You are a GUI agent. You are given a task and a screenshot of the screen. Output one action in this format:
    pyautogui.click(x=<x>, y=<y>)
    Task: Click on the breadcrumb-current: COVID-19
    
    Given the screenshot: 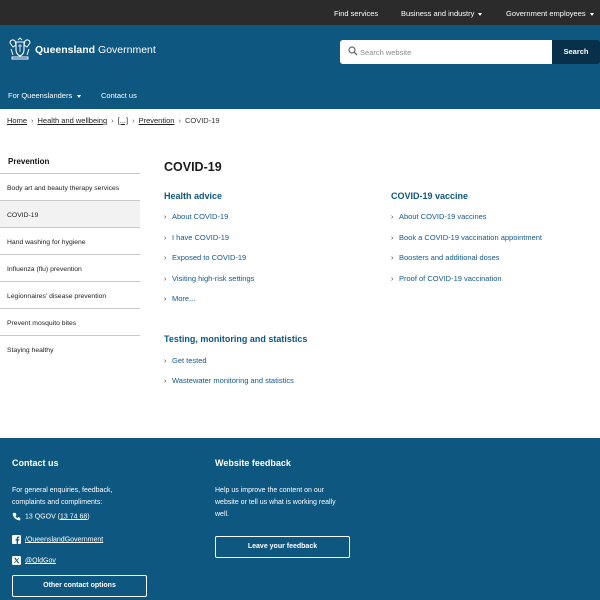 What is the action you would take?
    pyautogui.click(x=202, y=120)
    